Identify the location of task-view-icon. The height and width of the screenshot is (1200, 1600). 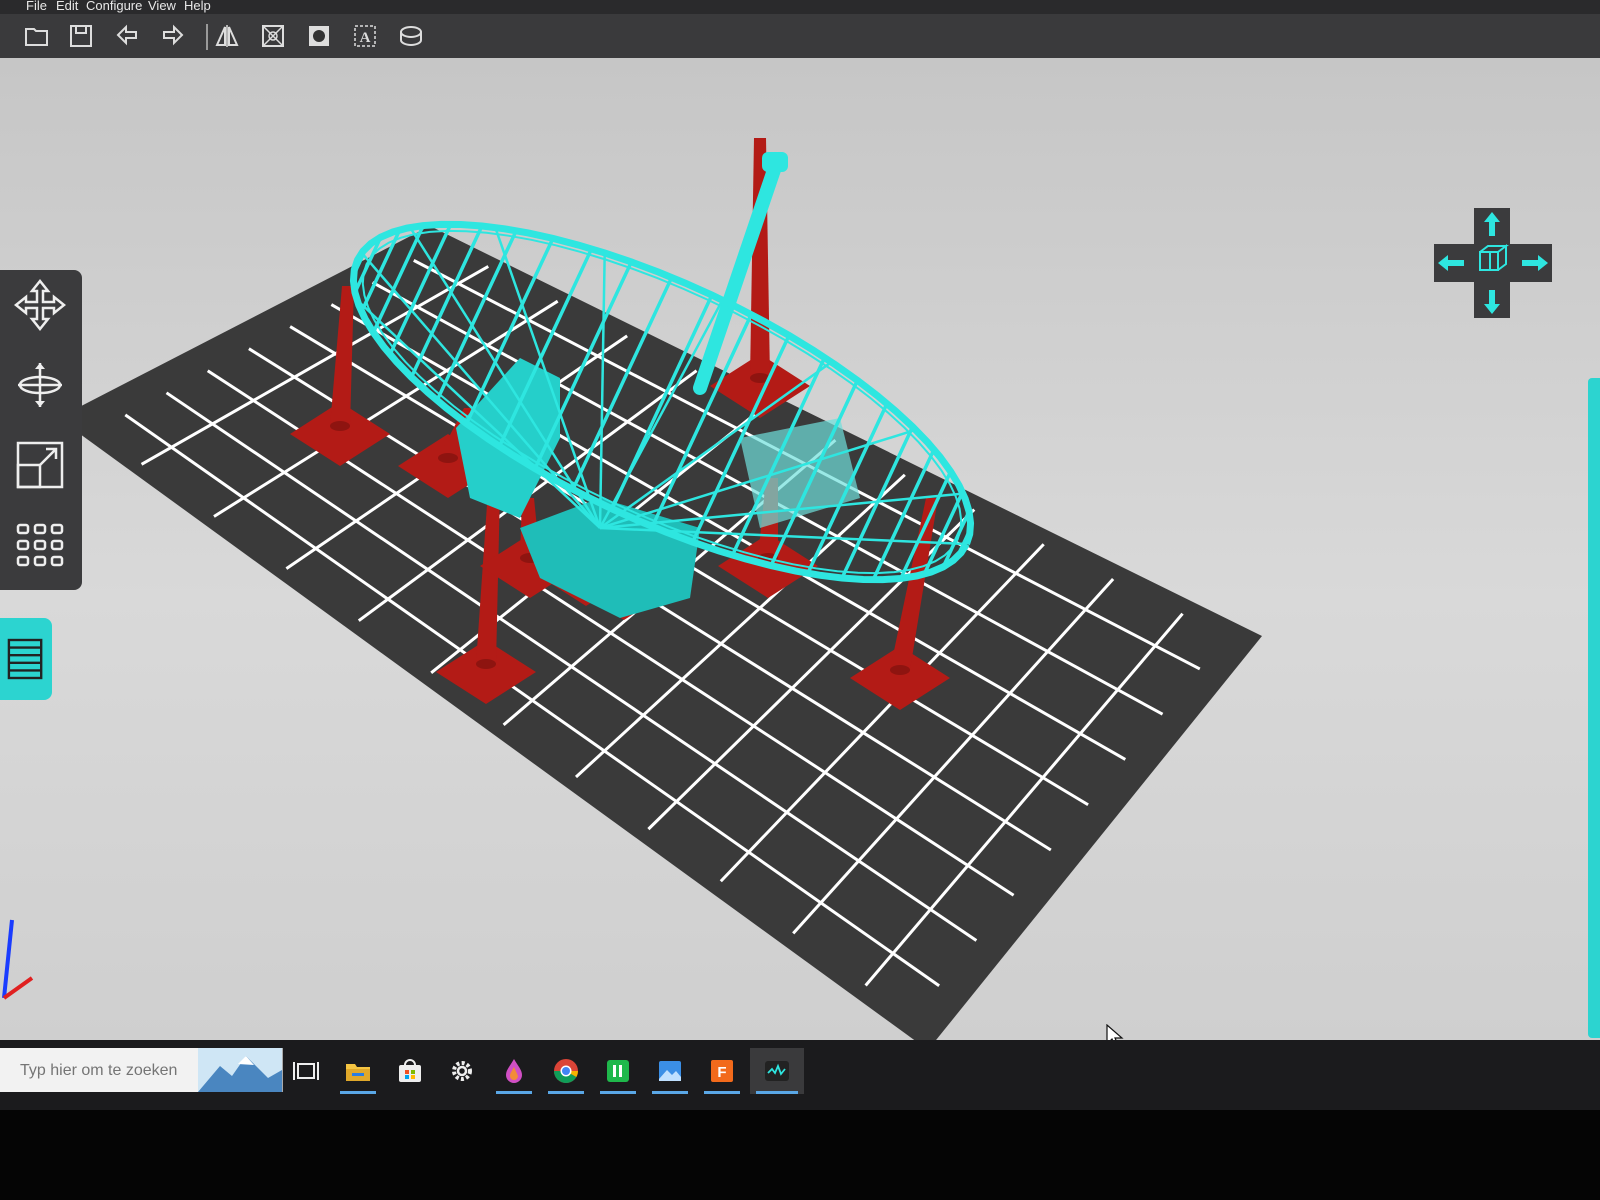
(306, 1071).